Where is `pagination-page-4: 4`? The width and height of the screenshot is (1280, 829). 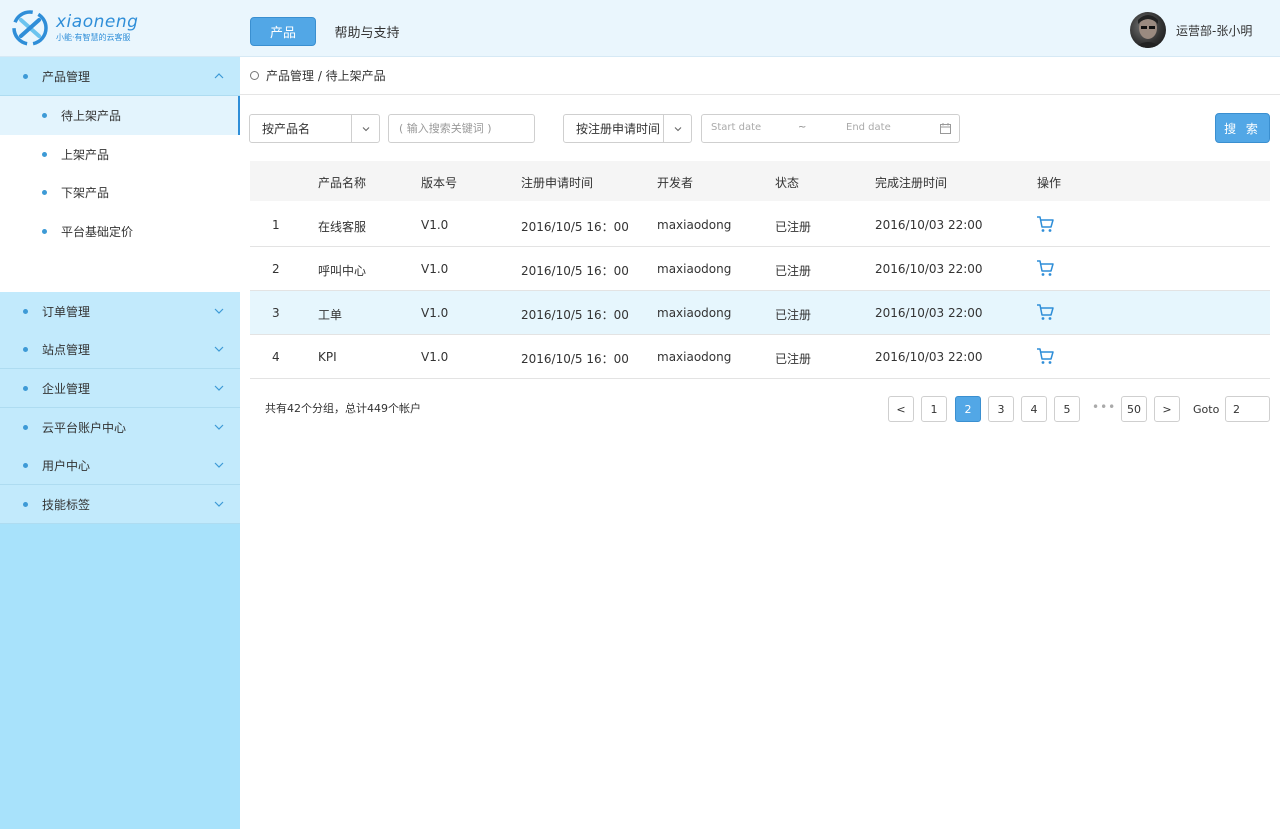 pagination-page-4: 4 is located at coordinates (1034, 409).